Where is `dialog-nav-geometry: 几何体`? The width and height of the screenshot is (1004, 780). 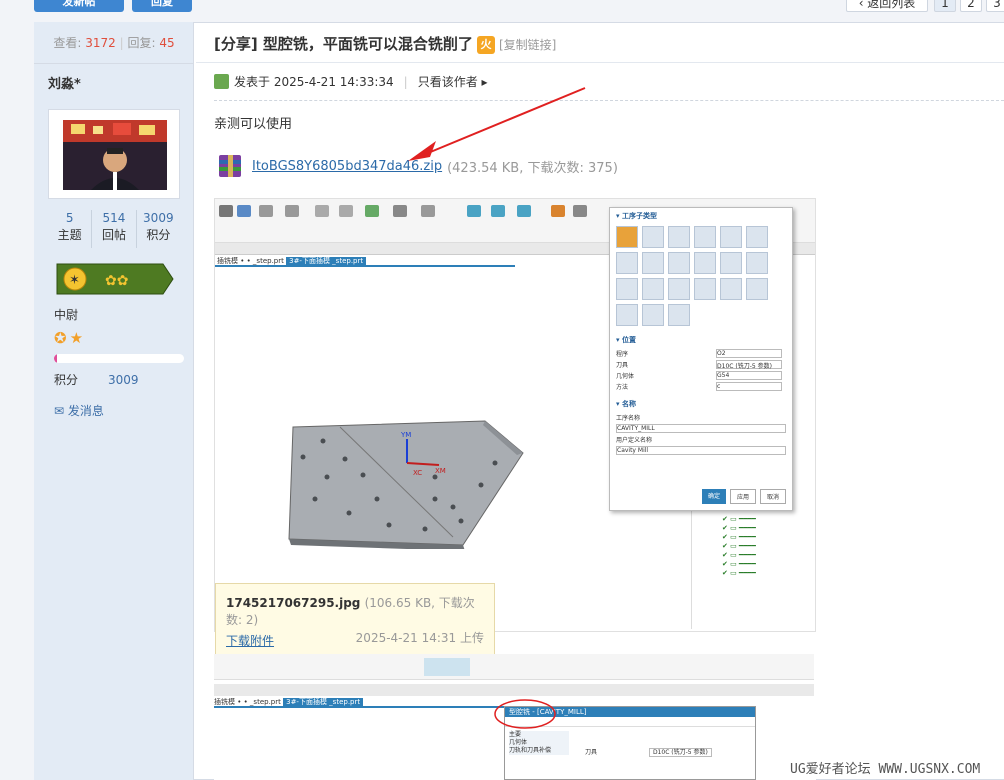 dialog-nav-geometry: 几何体 is located at coordinates (539, 743).